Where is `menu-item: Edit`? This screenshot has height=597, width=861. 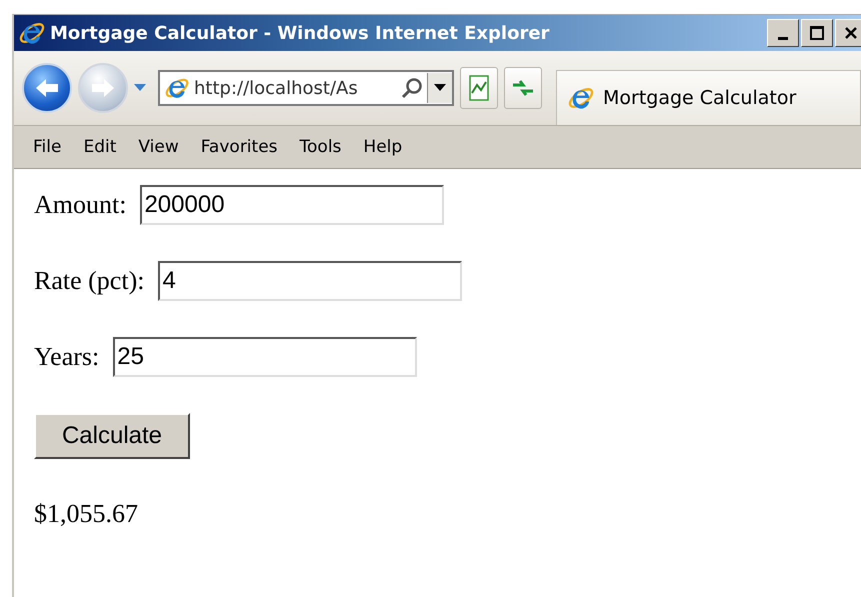 menu-item: Edit is located at coordinates (100, 147).